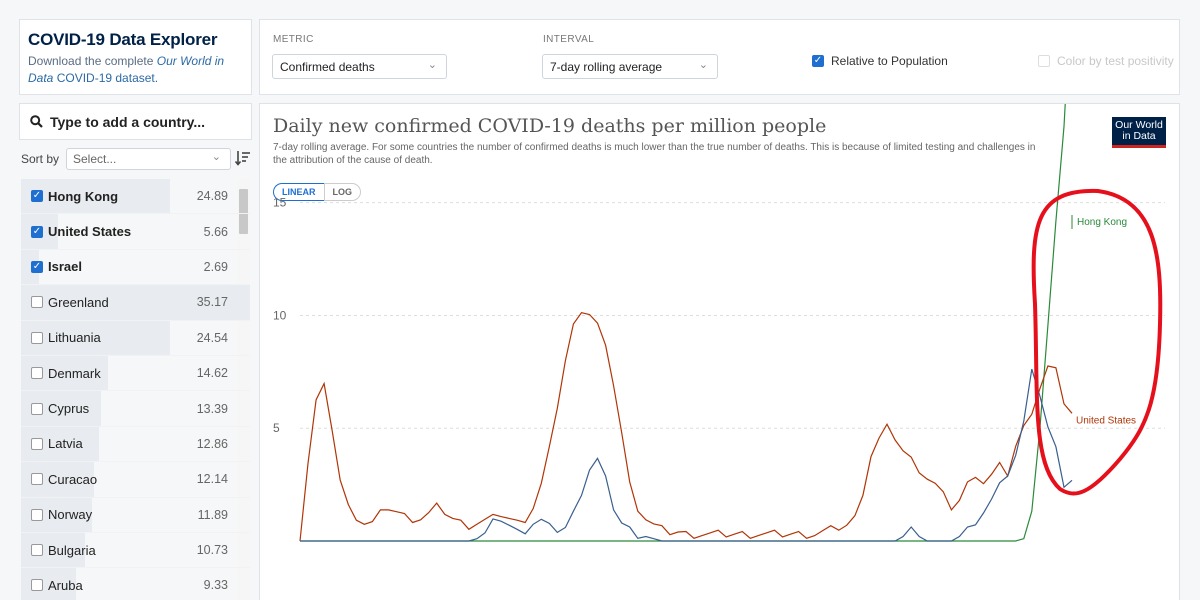 Image resolution: width=1200 pixels, height=600 pixels. What do you see at coordinates (135, 338) in the screenshot?
I see `country-row: Lithuania 24.54` at bounding box center [135, 338].